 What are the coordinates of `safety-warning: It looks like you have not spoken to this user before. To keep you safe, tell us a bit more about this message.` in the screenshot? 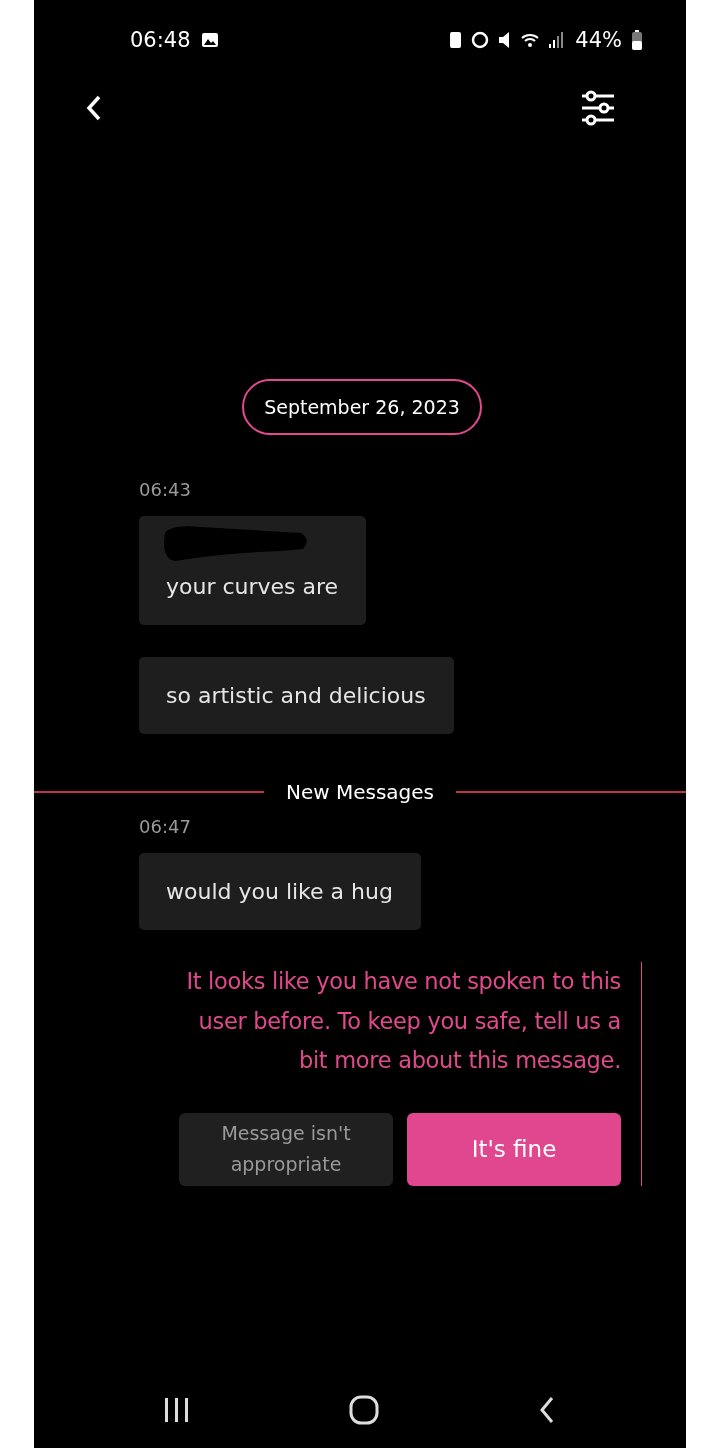 It's located at (403, 1021).